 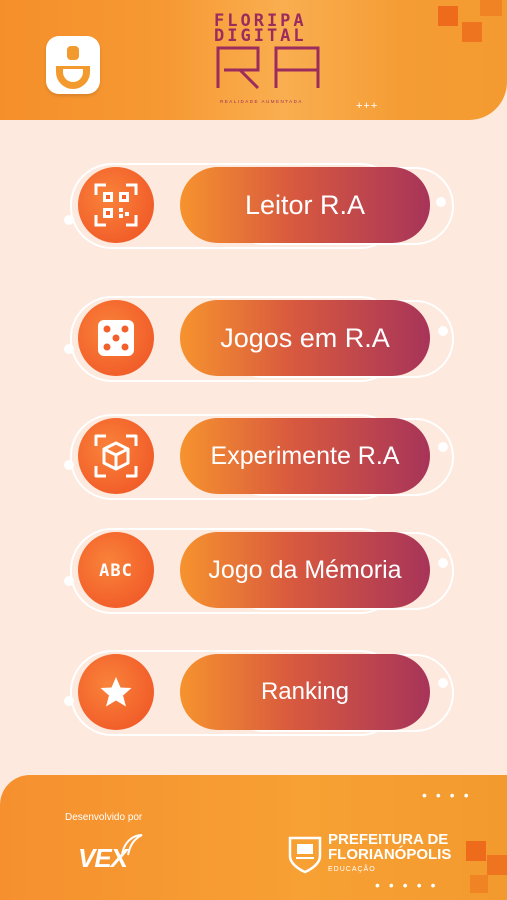 I want to click on menu-button: Jogo da Mémoria, so click(x=305, y=570).